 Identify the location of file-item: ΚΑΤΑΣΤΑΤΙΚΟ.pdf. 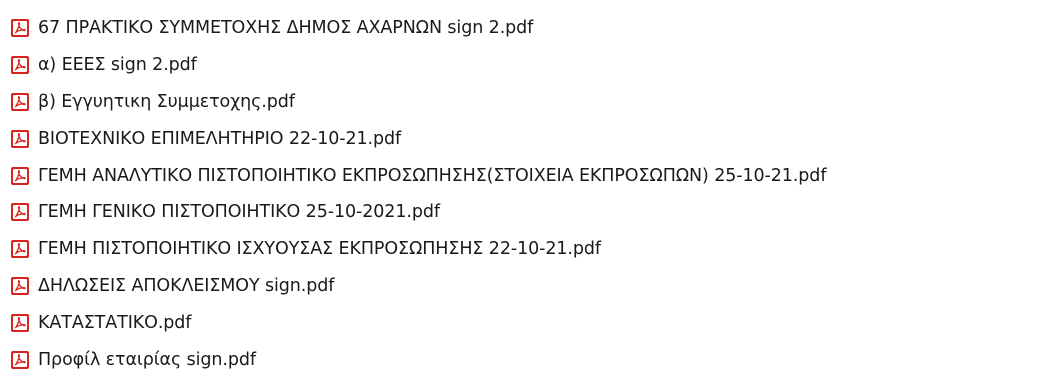
(520, 322).